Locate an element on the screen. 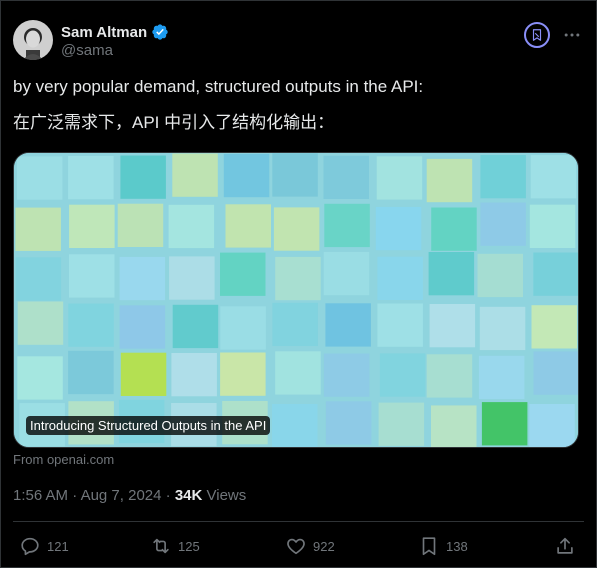 The width and height of the screenshot is (597, 568). tweet-header: Sam Altman @sama is located at coordinates (298, 40).